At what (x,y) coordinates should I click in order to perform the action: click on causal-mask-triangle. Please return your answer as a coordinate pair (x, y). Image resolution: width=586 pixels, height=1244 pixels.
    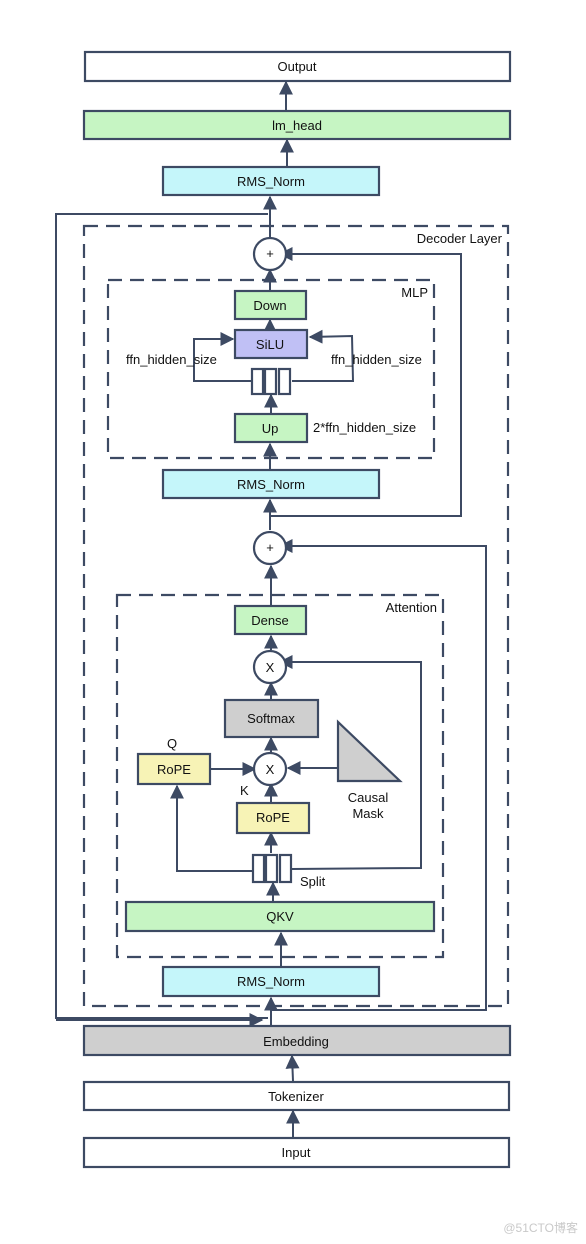
    Looking at the image, I should click on (369, 751).